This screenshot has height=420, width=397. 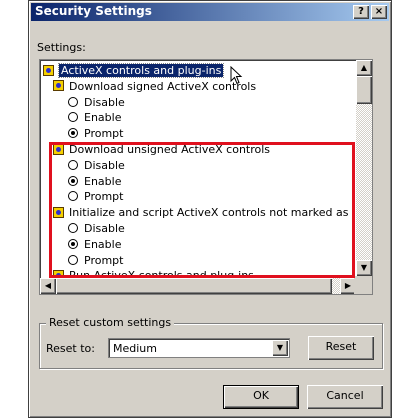 I want to click on scroll-down-icon: ▼, so click(x=364, y=268).